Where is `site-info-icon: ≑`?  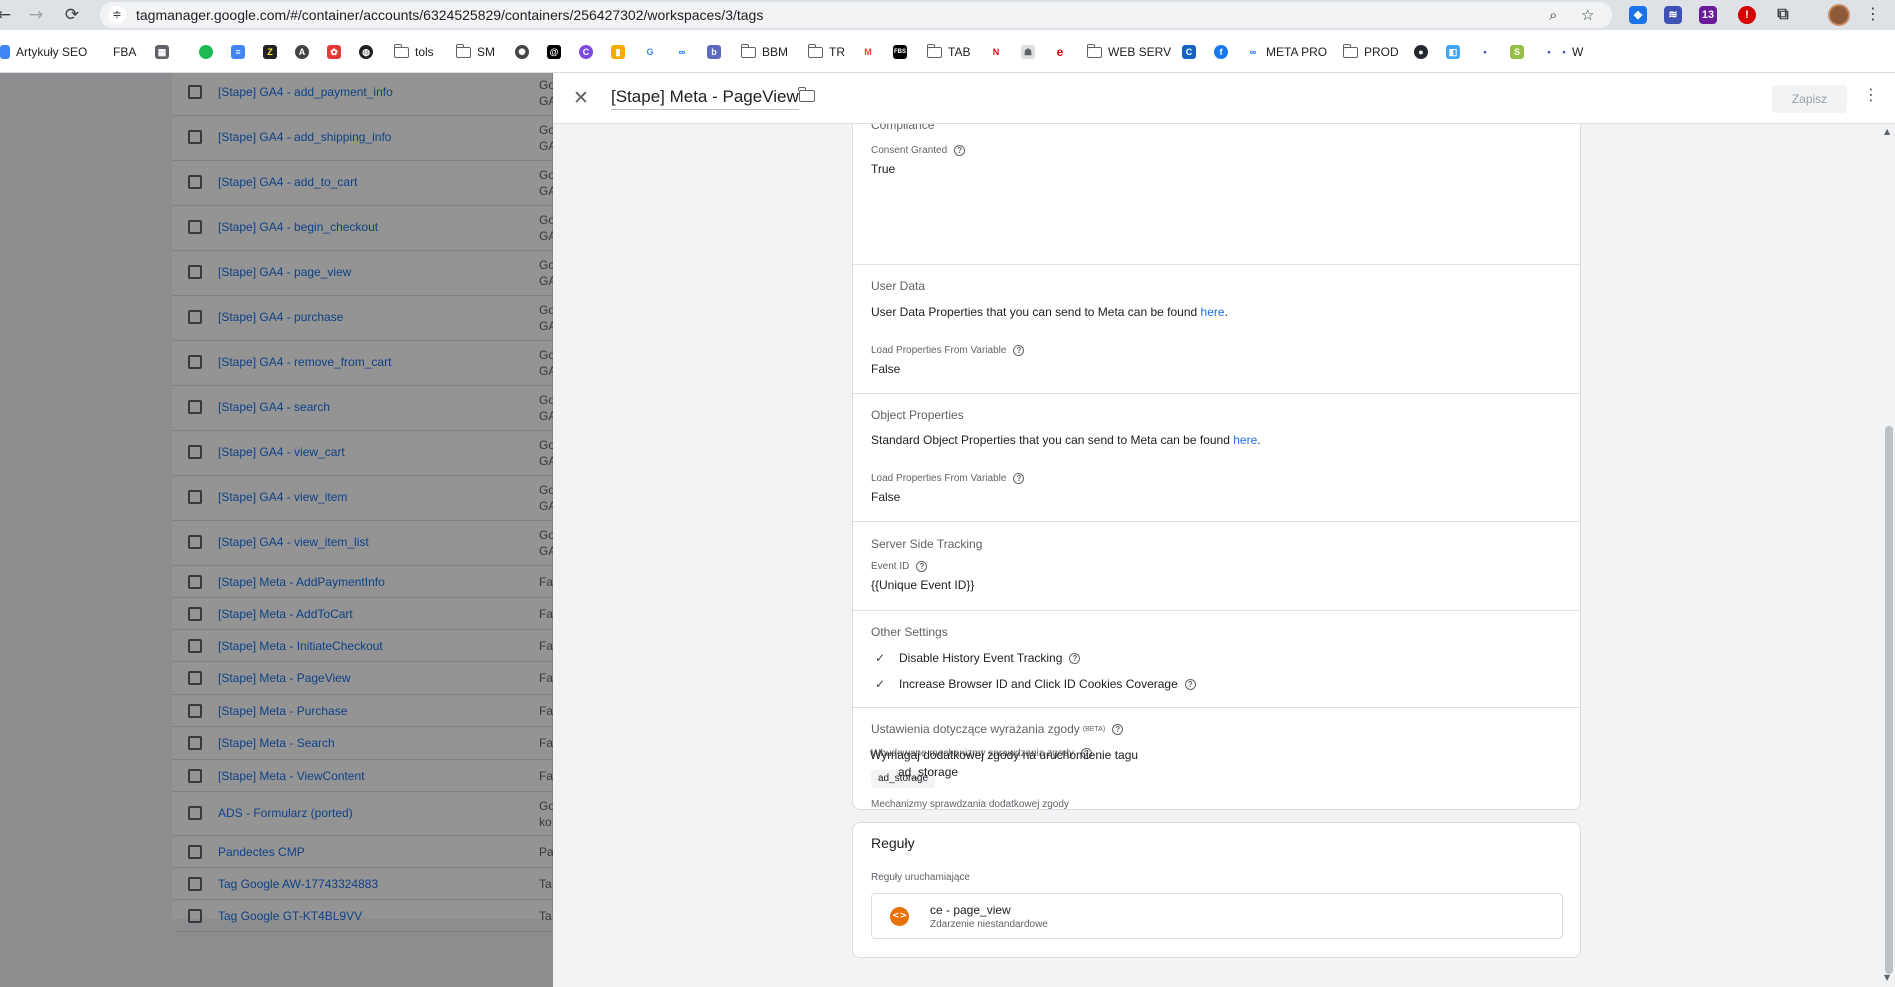
site-info-icon: ≑ is located at coordinates (117, 15).